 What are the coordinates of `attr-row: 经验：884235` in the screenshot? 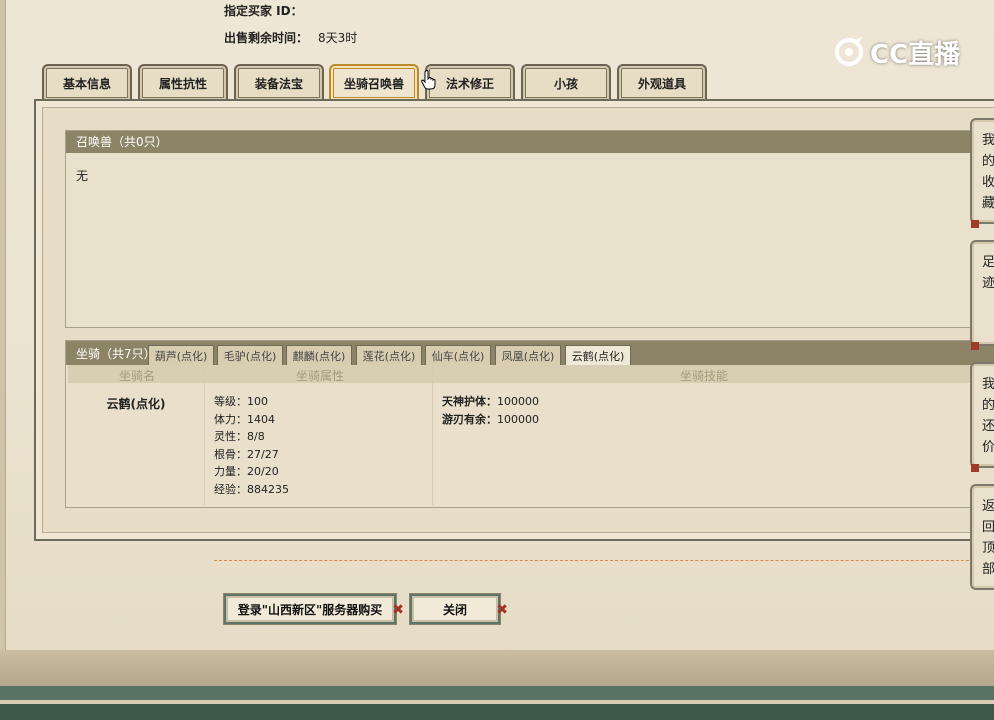 It's located at (251, 490).